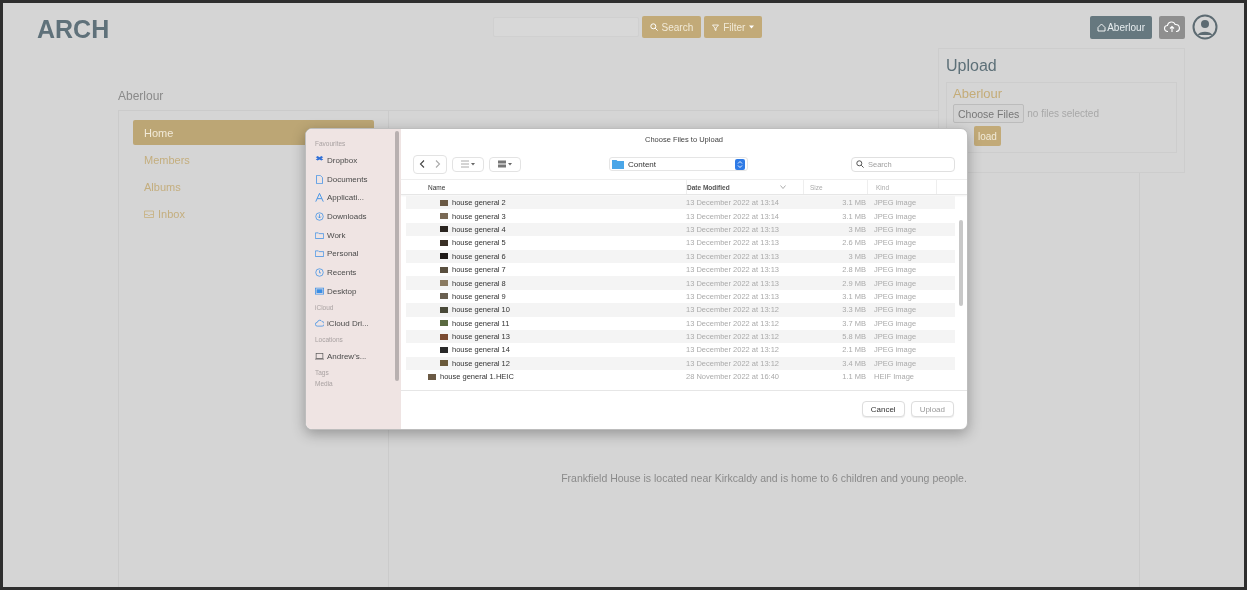 This screenshot has width=1247, height=590. What do you see at coordinates (319, 216) in the screenshot?
I see `download-icon` at bounding box center [319, 216].